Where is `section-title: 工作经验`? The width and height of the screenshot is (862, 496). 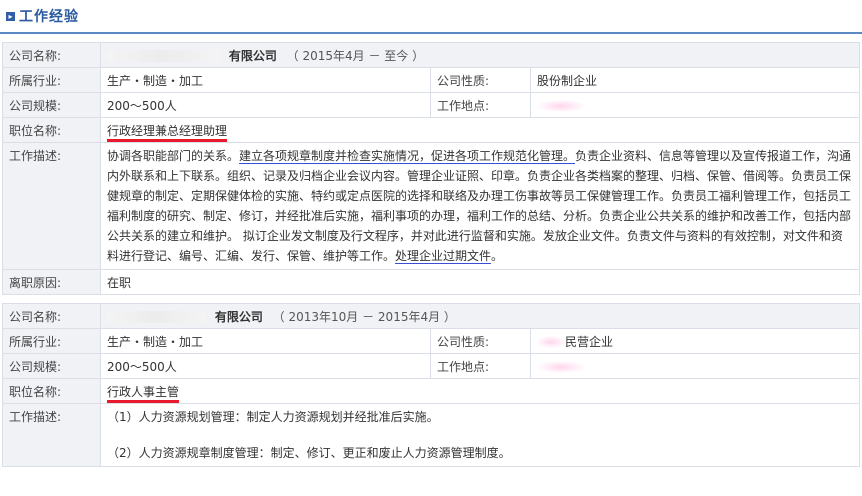 section-title: 工作经验 is located at coordinates (49, 17).